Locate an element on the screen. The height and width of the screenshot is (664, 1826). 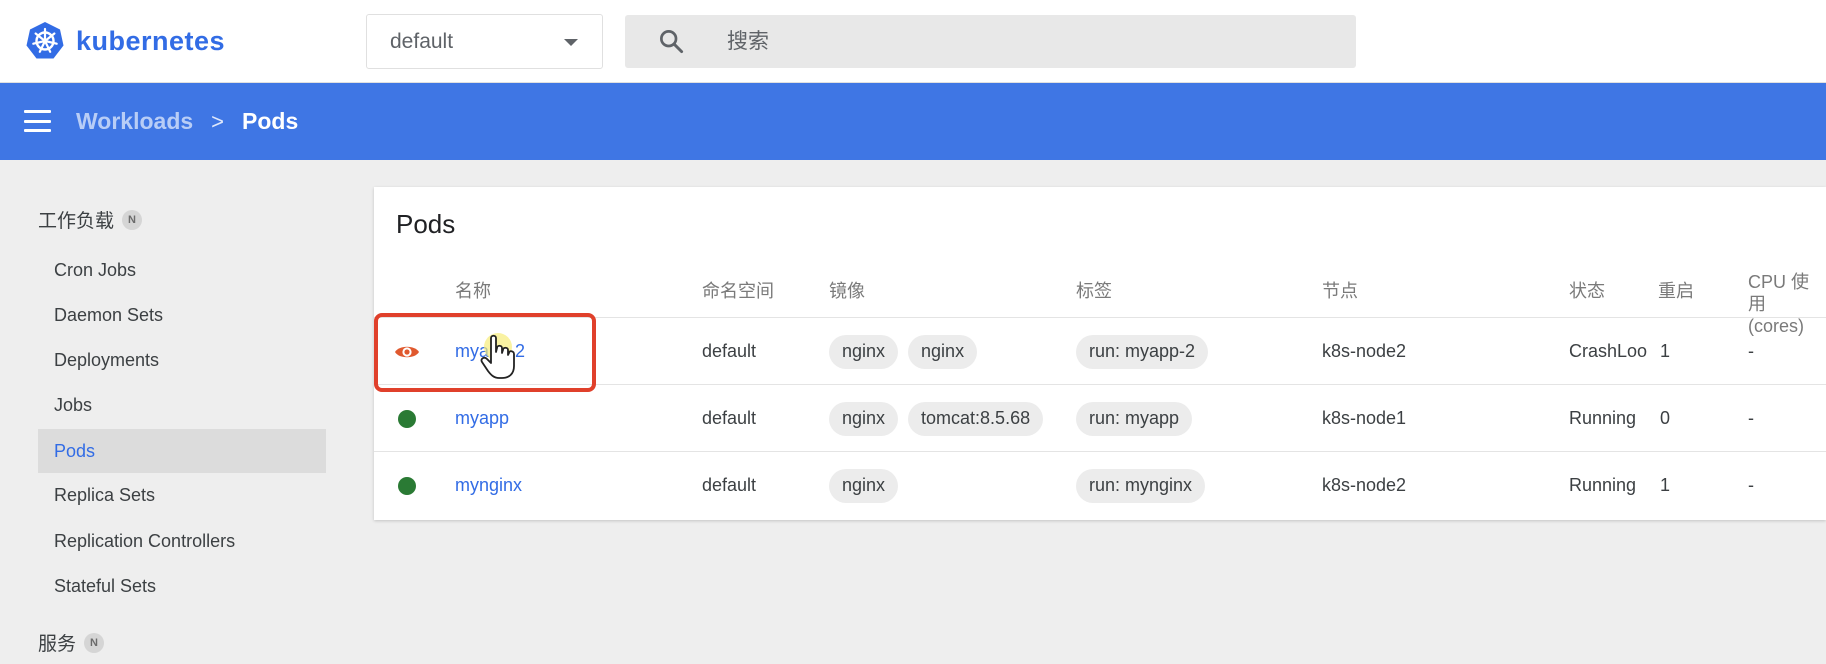
search-input is located at coordinates (1025, 41).